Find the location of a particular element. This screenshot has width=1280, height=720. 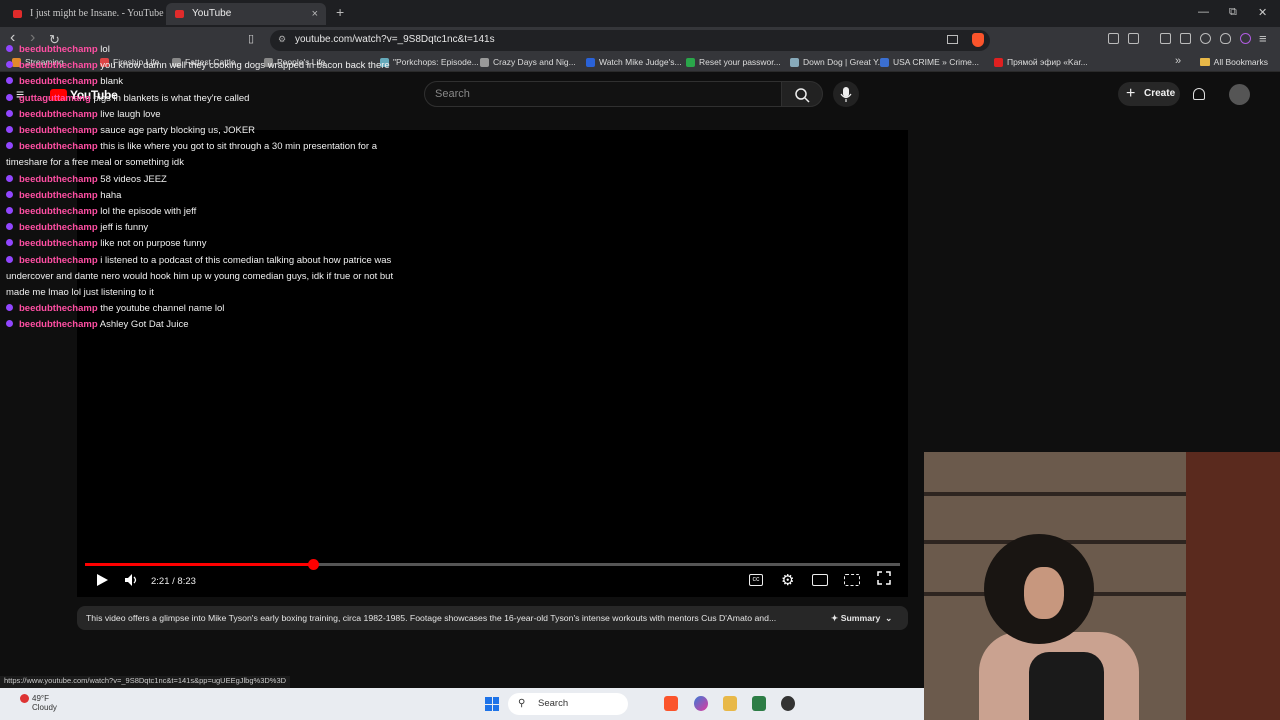

fullscreen-icon is located at coordinates (884, 578).